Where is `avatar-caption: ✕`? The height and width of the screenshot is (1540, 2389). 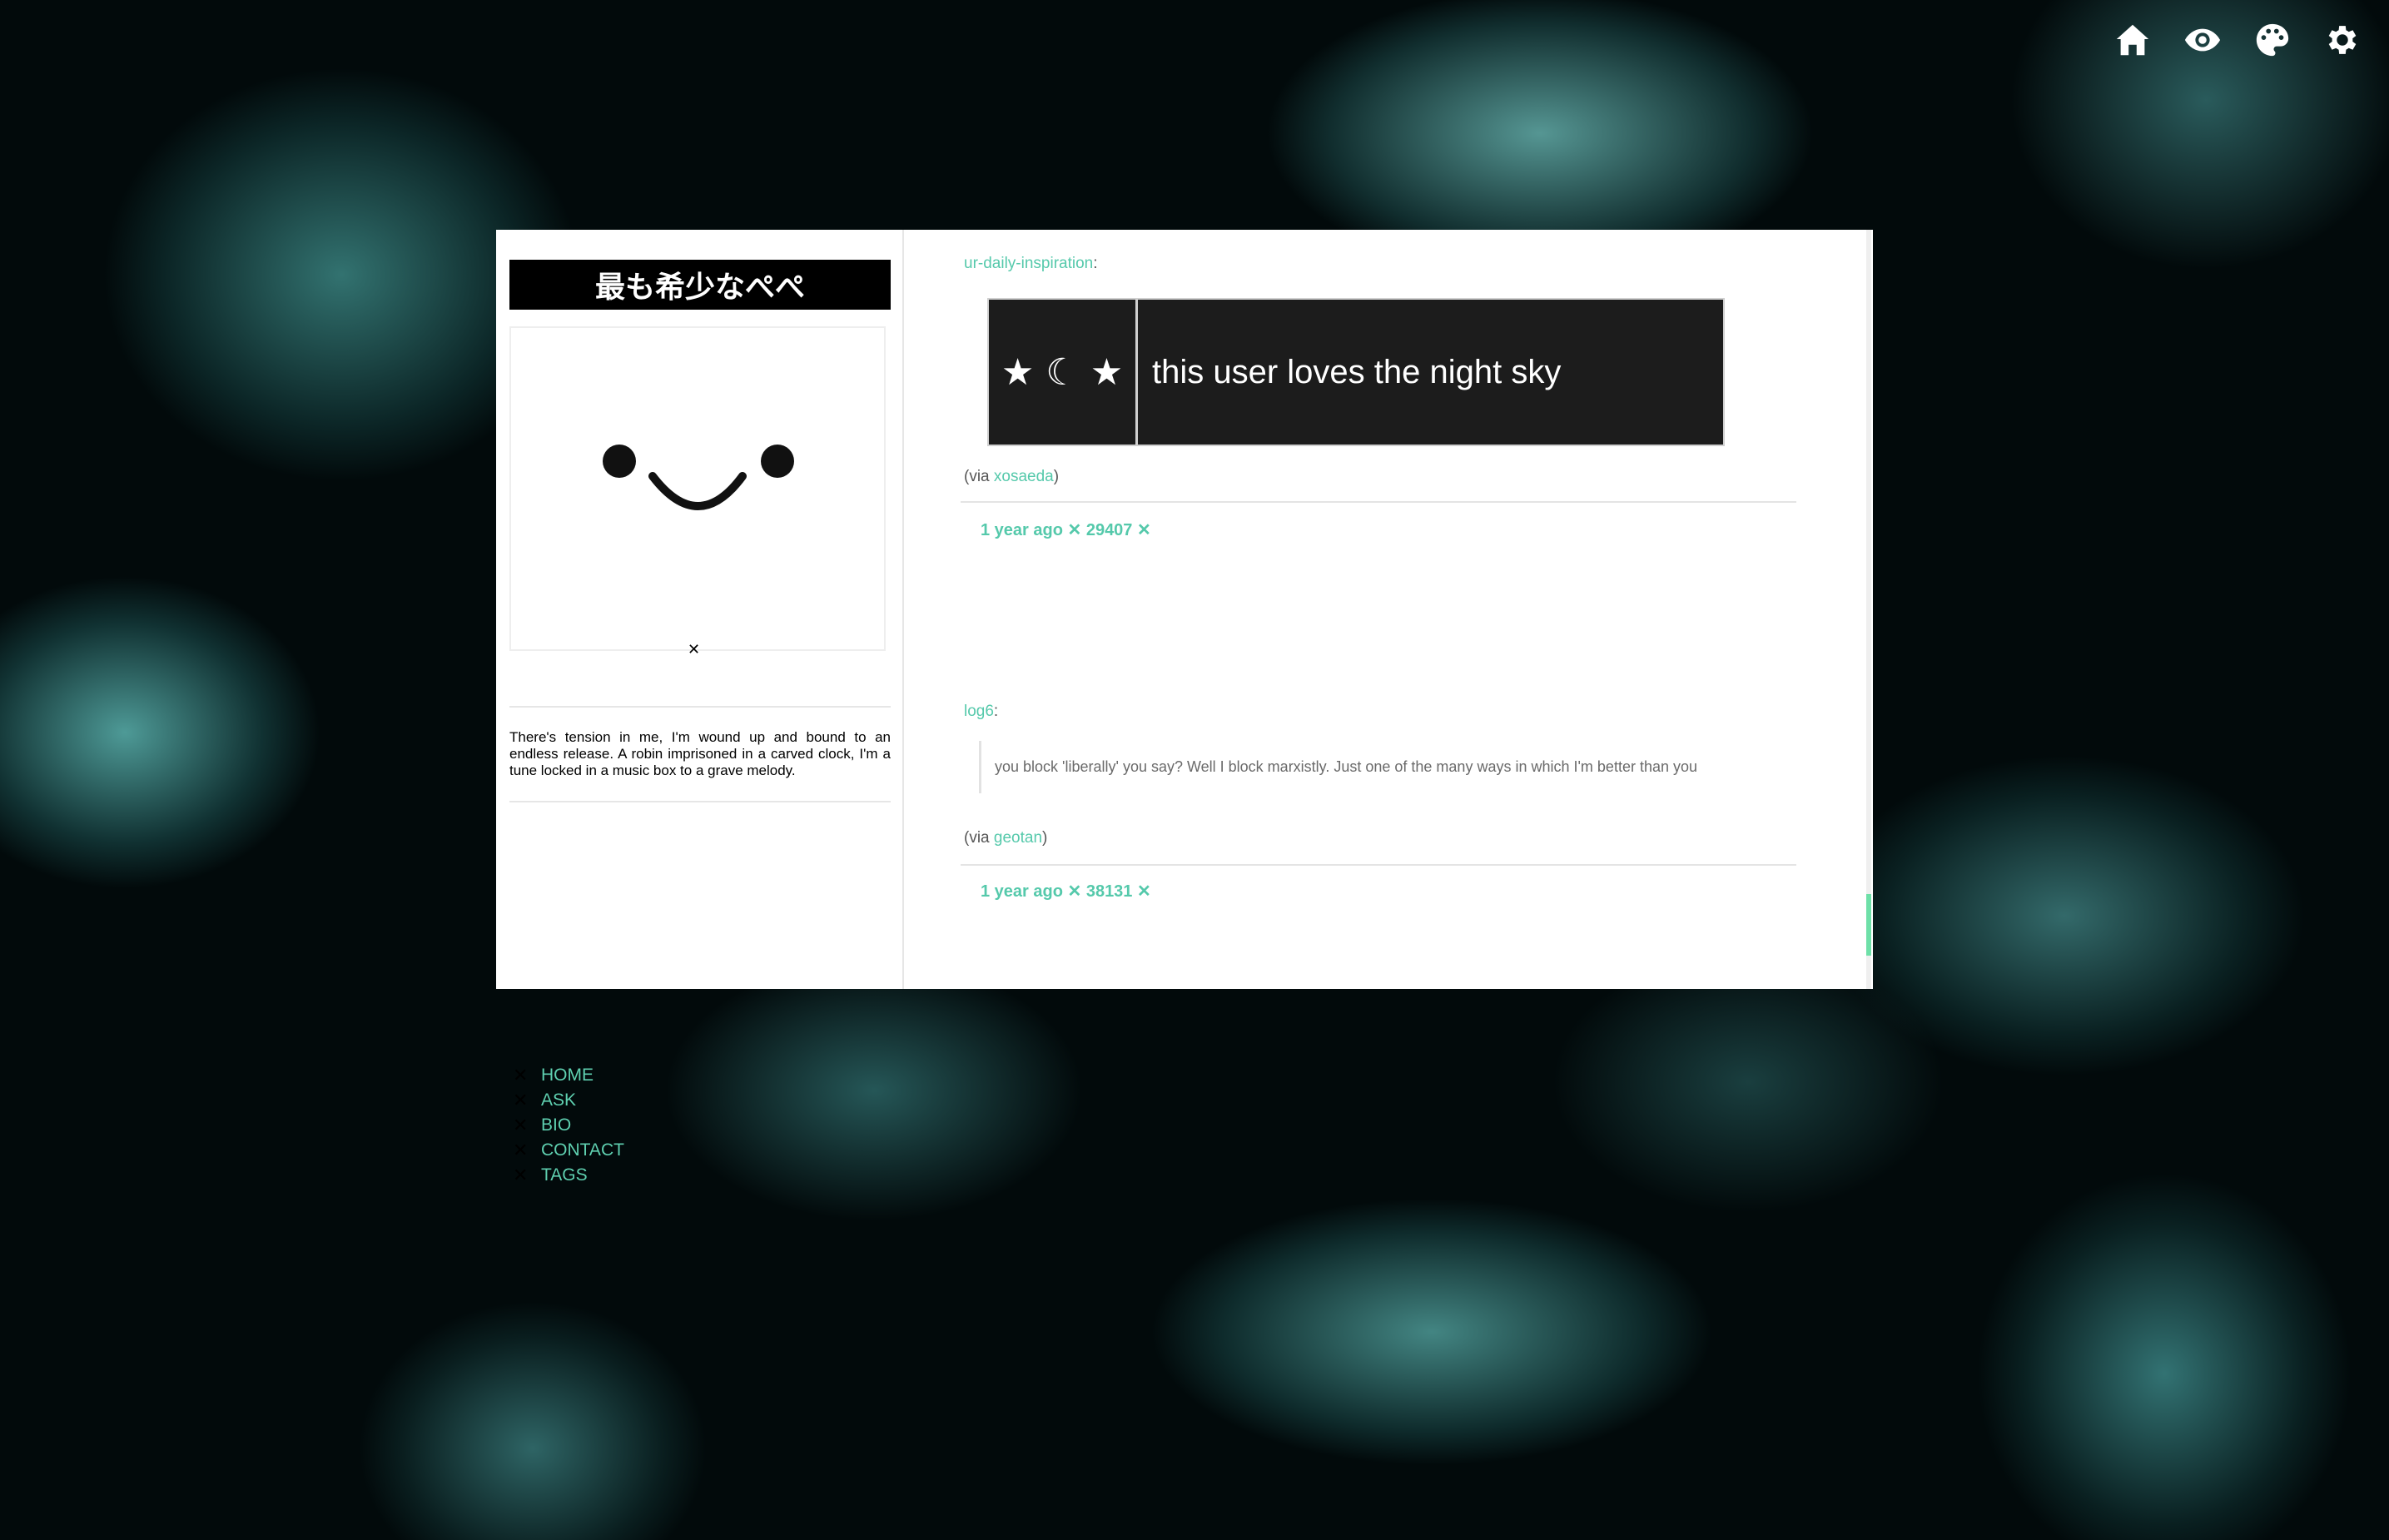 avatar-caption: ✕ is located at coordinates (694, 649).